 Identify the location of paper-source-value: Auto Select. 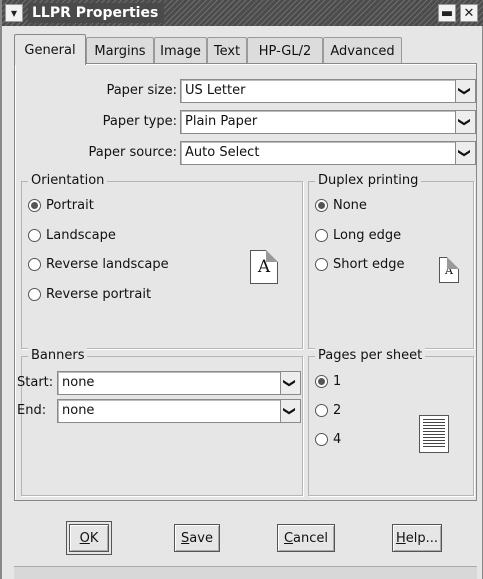
(222, 152).